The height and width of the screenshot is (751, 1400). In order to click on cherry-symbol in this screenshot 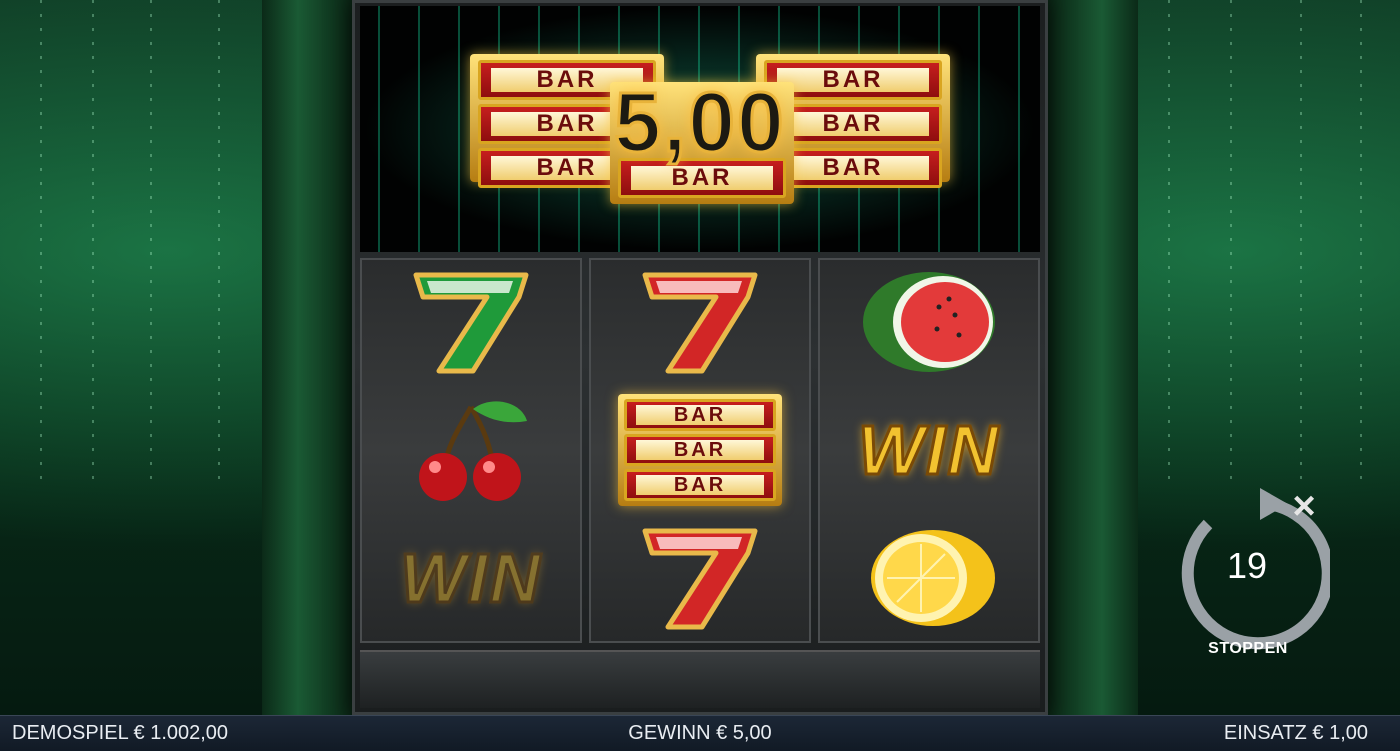, I will do `click(471, 450)`.